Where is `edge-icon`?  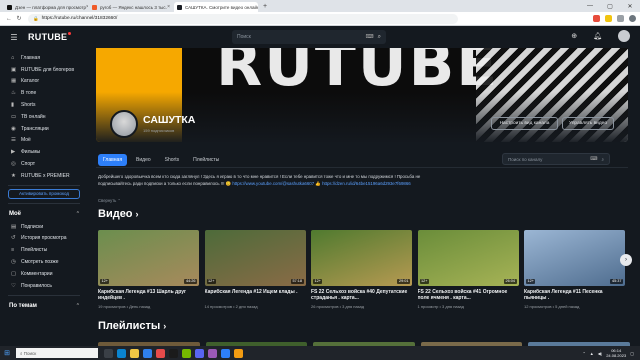 edge-icon is located at coordinates (121, 353).